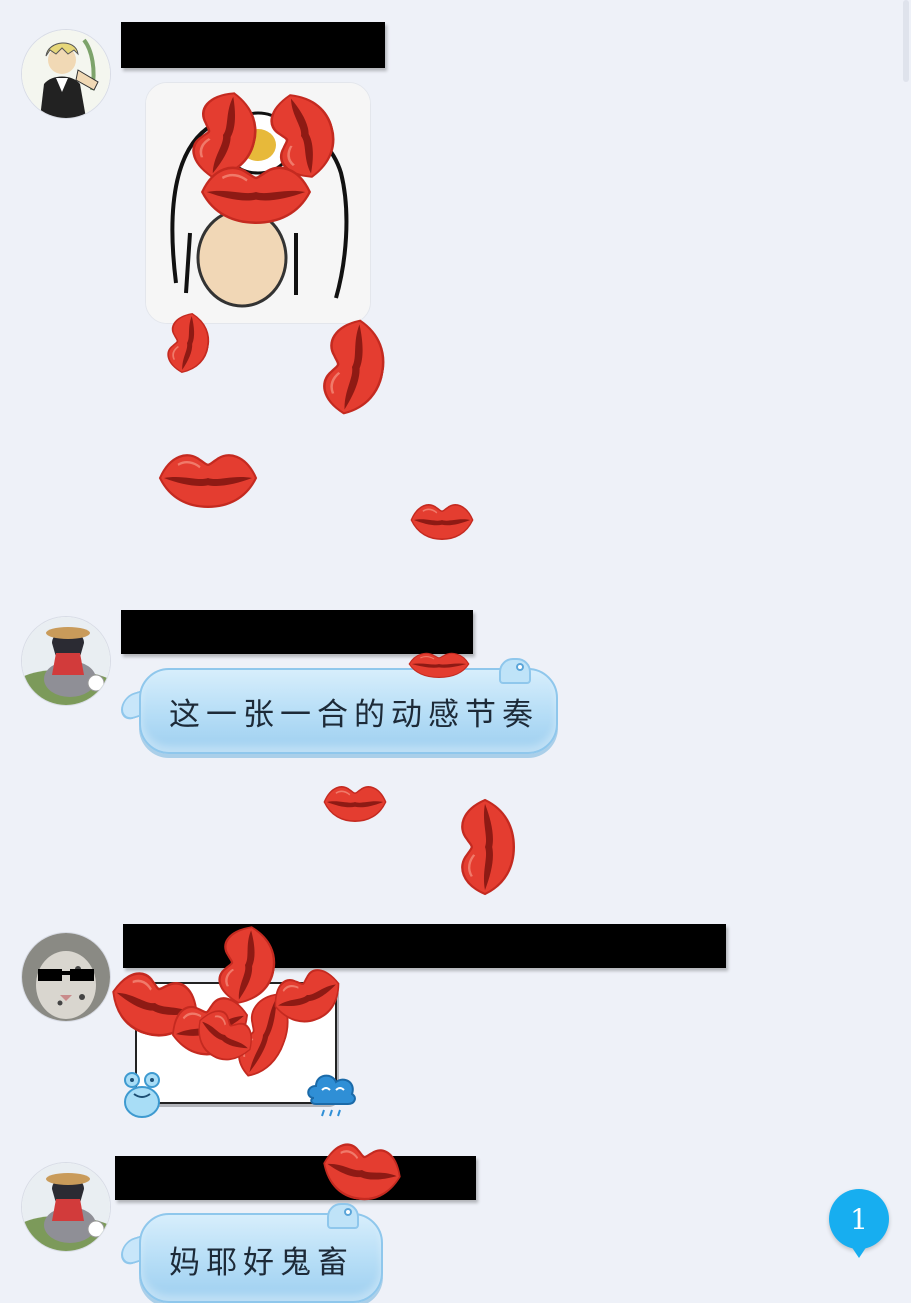 The width and height of the screenshot is (911, 1303). I want to click on scrollbar, so click(906, 41).